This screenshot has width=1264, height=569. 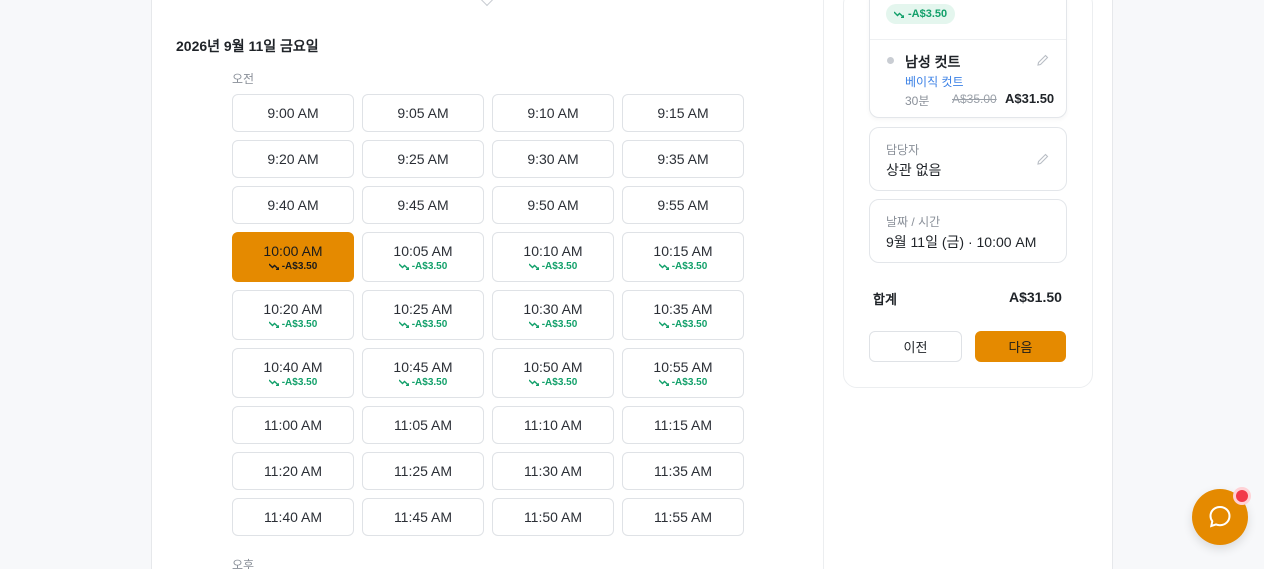 I want to click on time-slot-label: 11:20 AM, so click(x=293, y=471).